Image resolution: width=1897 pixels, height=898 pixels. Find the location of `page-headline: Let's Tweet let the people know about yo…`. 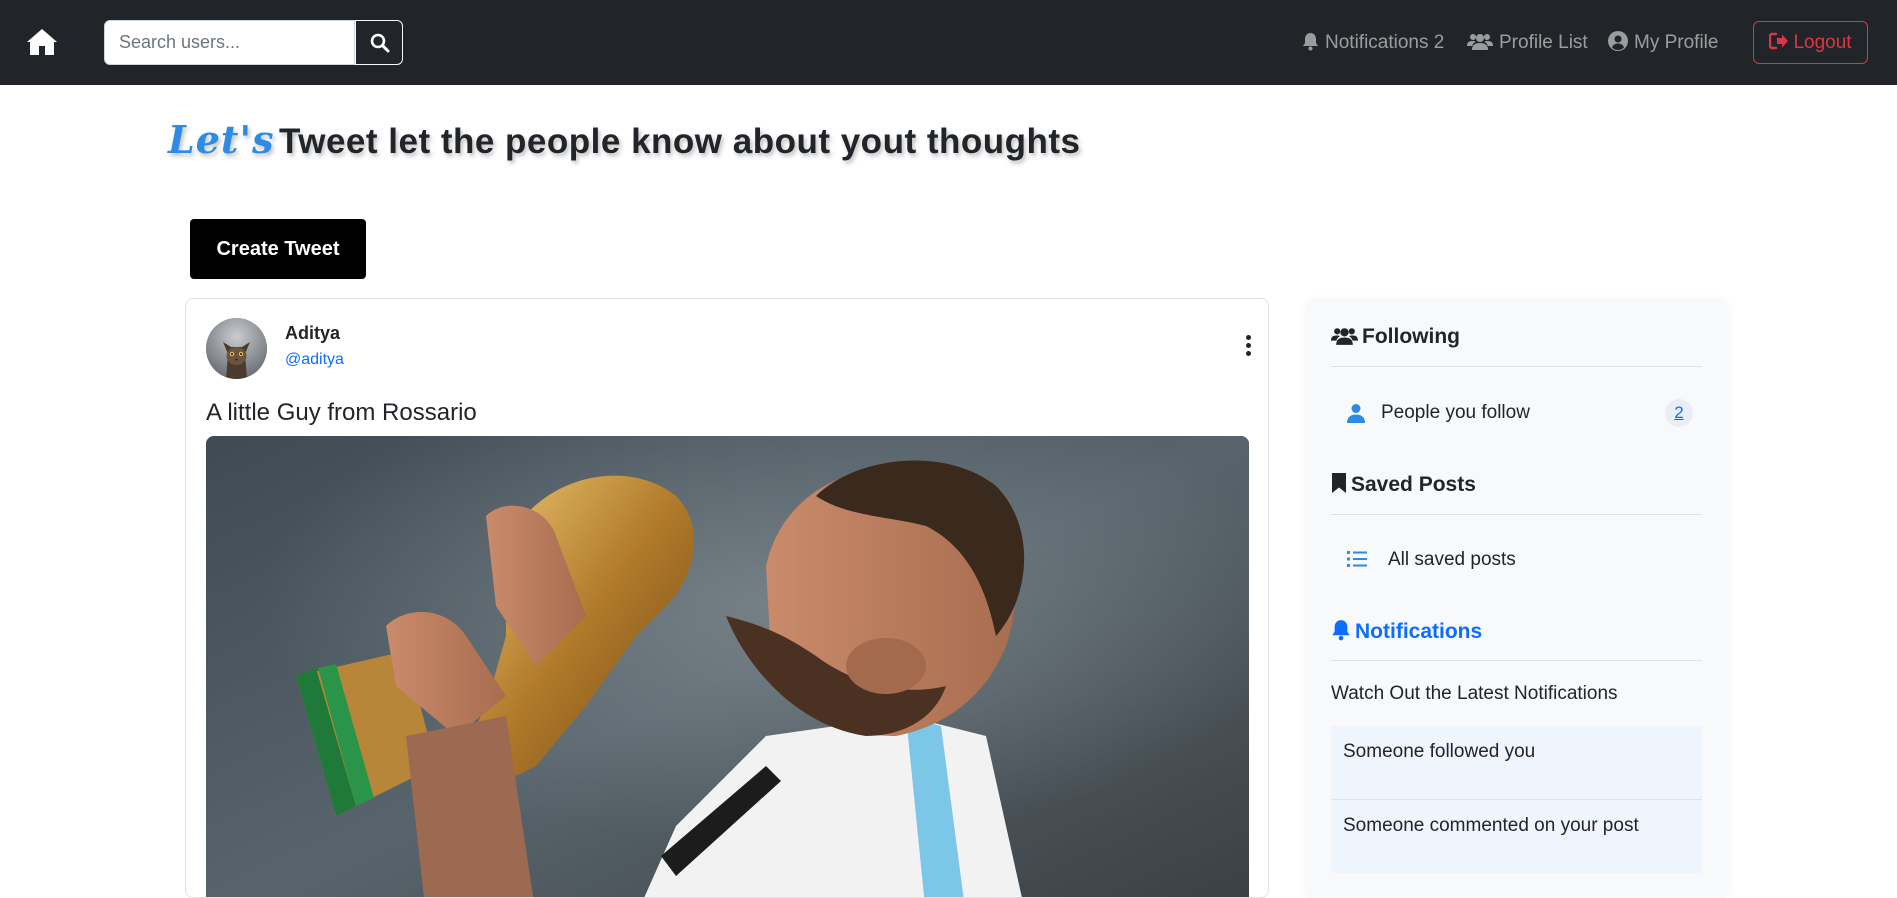

page-headline: Let's Tweet let the people know about yo… is located at coordinates (624, 142).